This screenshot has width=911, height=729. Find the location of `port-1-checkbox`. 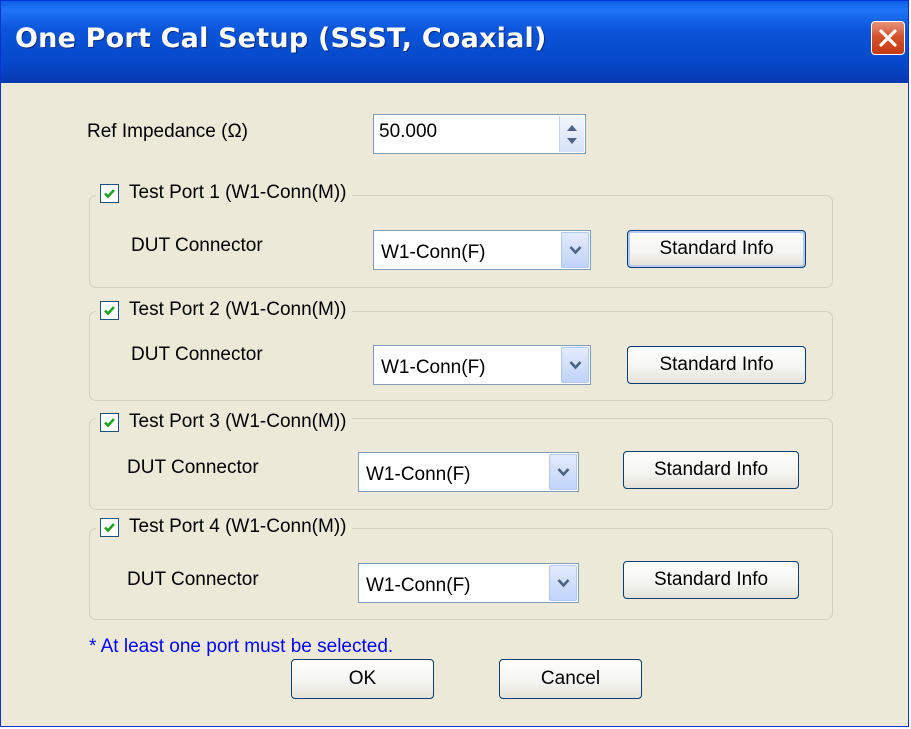

port-1-checkbox is located at coordinates (109, 193).